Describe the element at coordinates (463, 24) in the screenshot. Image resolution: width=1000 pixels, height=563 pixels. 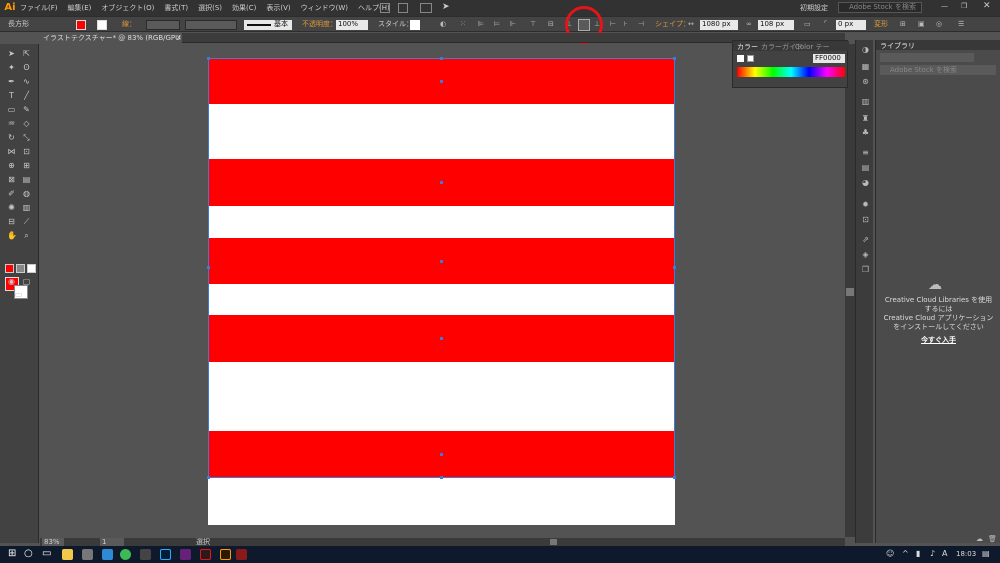
I see `align-to-icon: ⁙` at that location.